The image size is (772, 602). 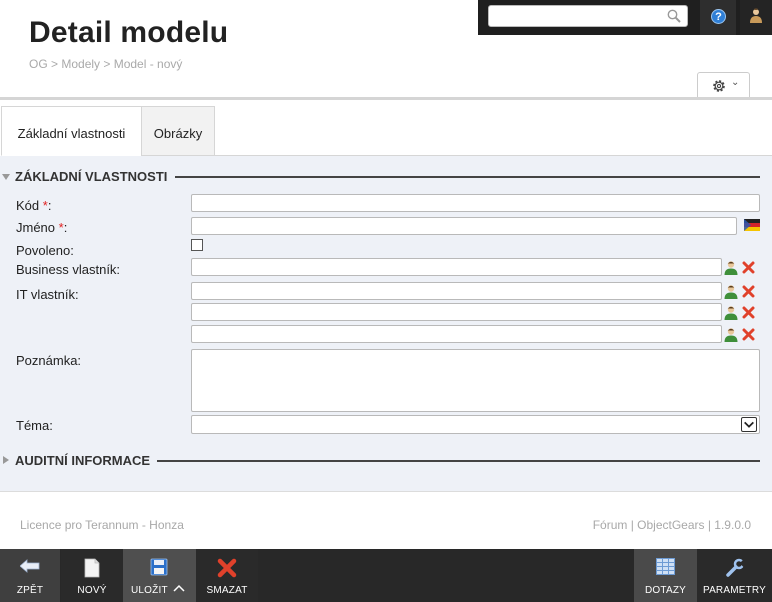 I want to click on chevron-up-icon, so click(x=179, y=588).